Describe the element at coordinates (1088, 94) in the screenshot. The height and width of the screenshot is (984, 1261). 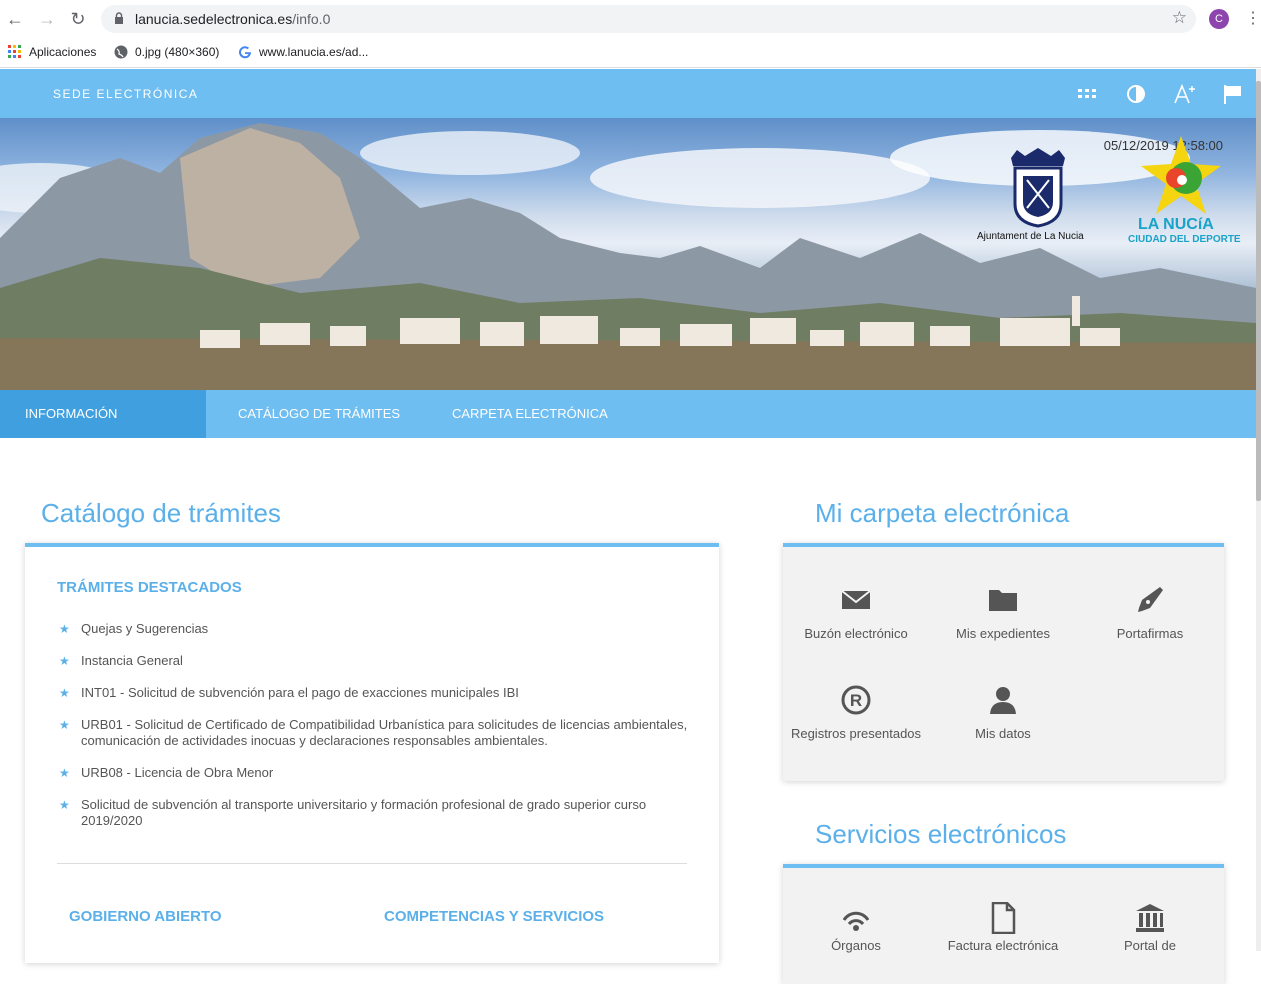
I see `apps-icon` at that location.